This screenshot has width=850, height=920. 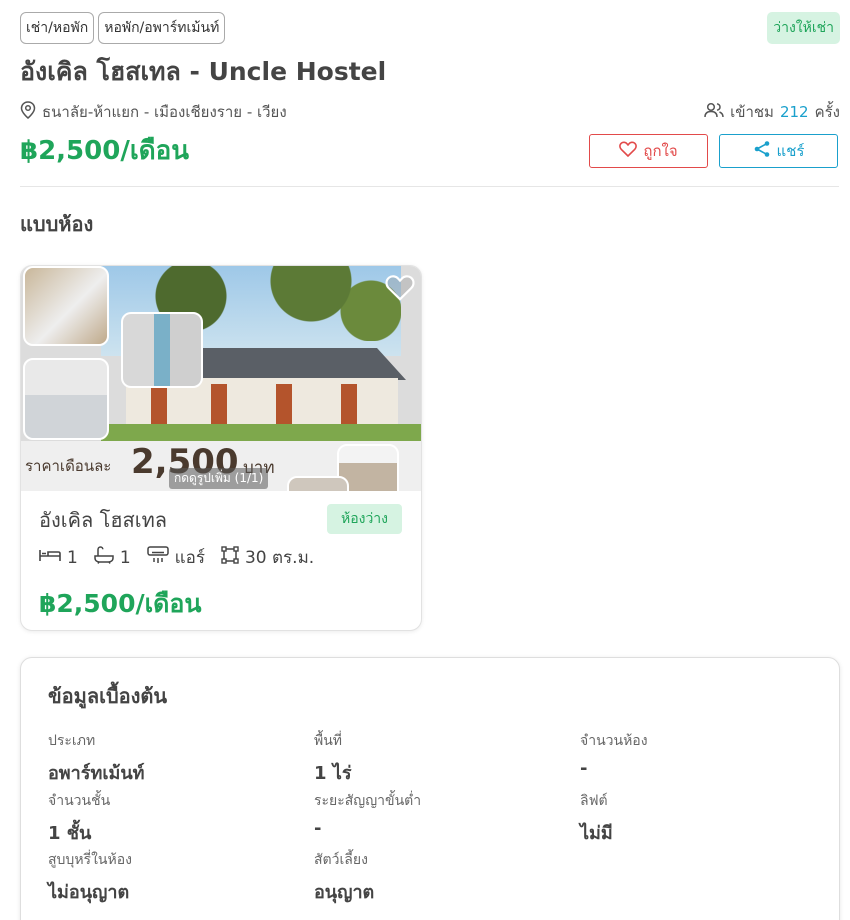 I want to click on bed-icon, so click(x=50, y=557).